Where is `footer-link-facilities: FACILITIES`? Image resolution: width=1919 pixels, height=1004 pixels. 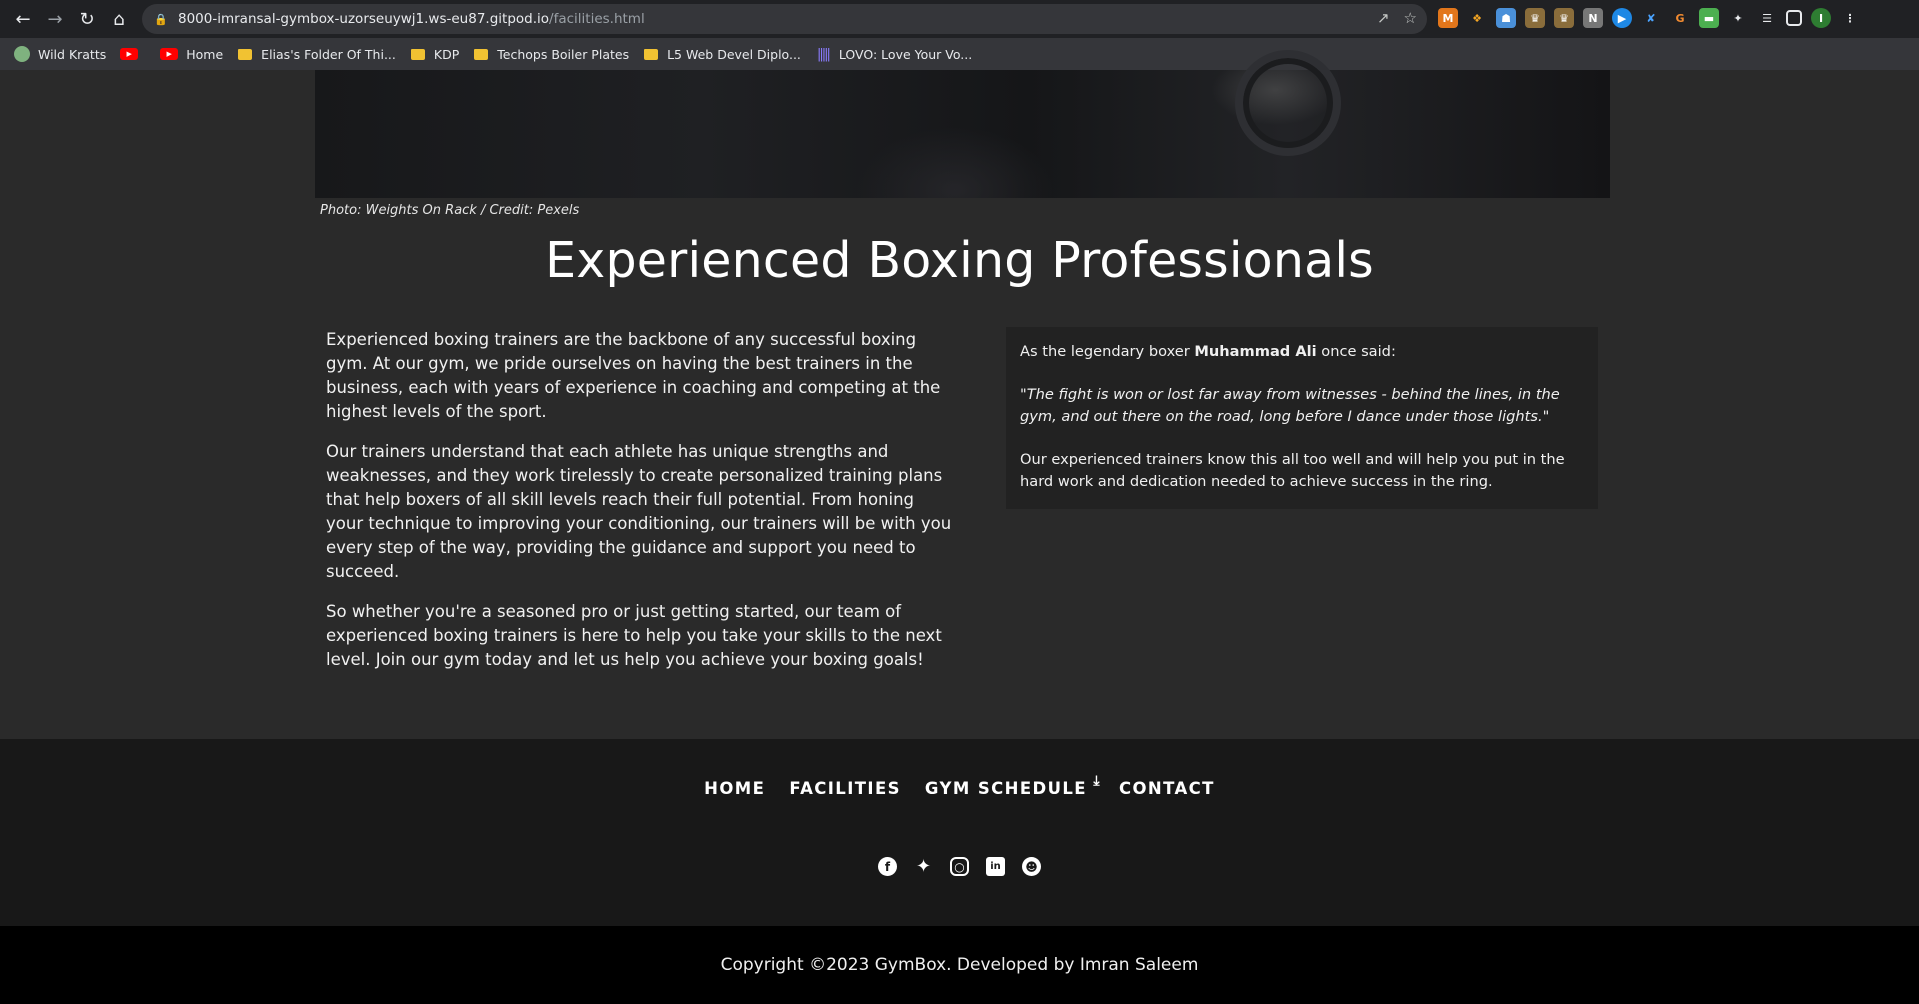
footer-link-facilities: FACILITIES is located at coordinates (845, 788).